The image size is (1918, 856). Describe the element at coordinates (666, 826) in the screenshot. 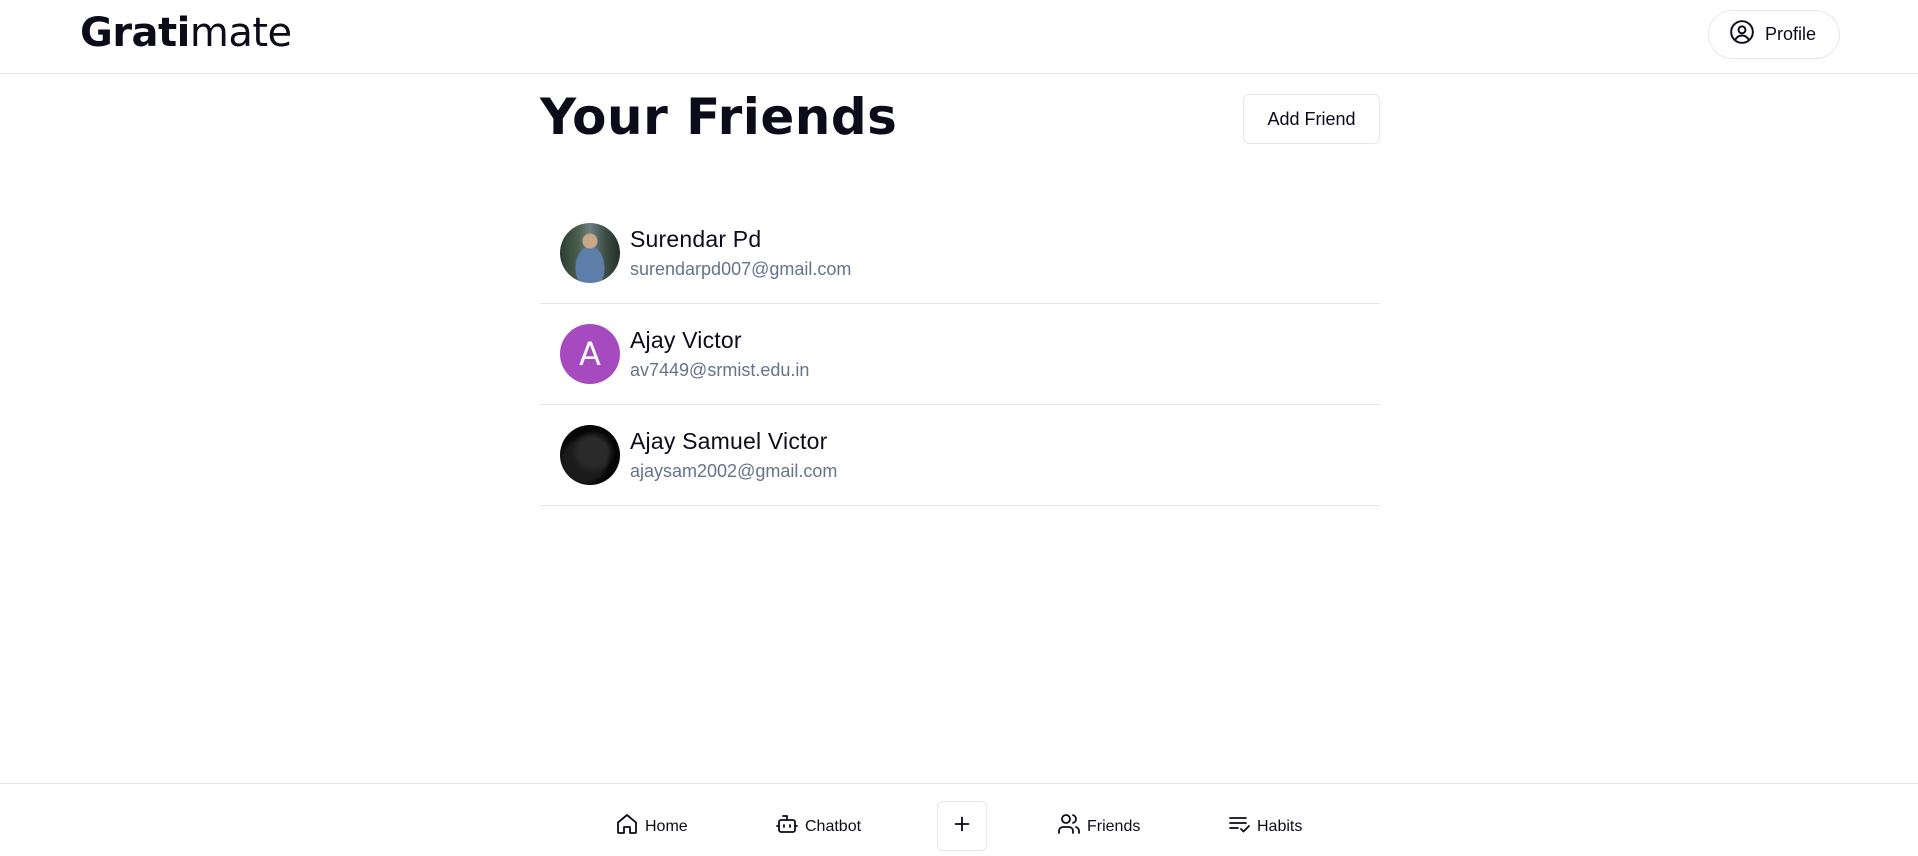

I see `nav-home-label: Home` at that location.